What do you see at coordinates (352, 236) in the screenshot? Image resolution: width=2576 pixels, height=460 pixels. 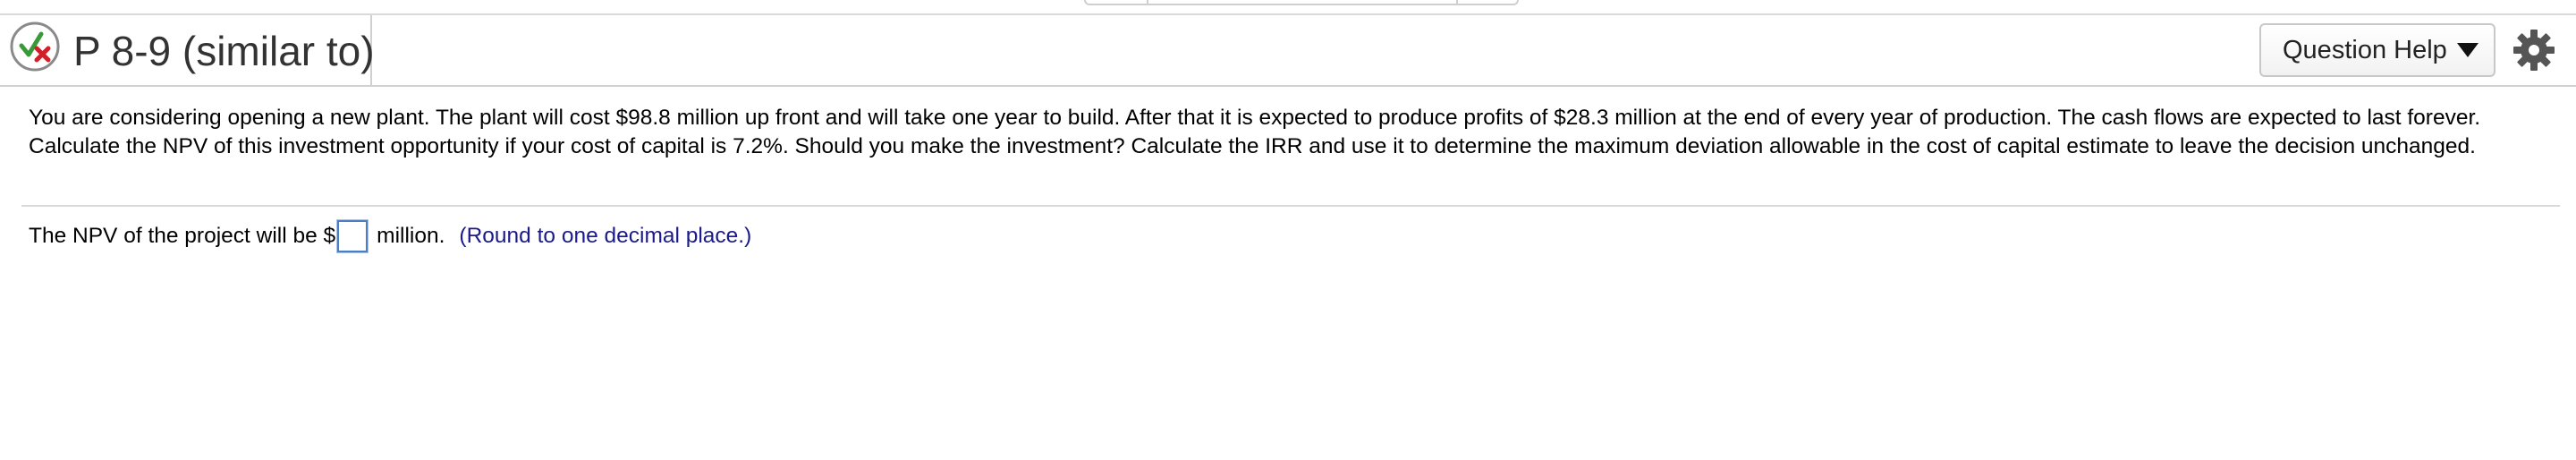 I see `npv-answer-input` at bounding box center [352, 236].